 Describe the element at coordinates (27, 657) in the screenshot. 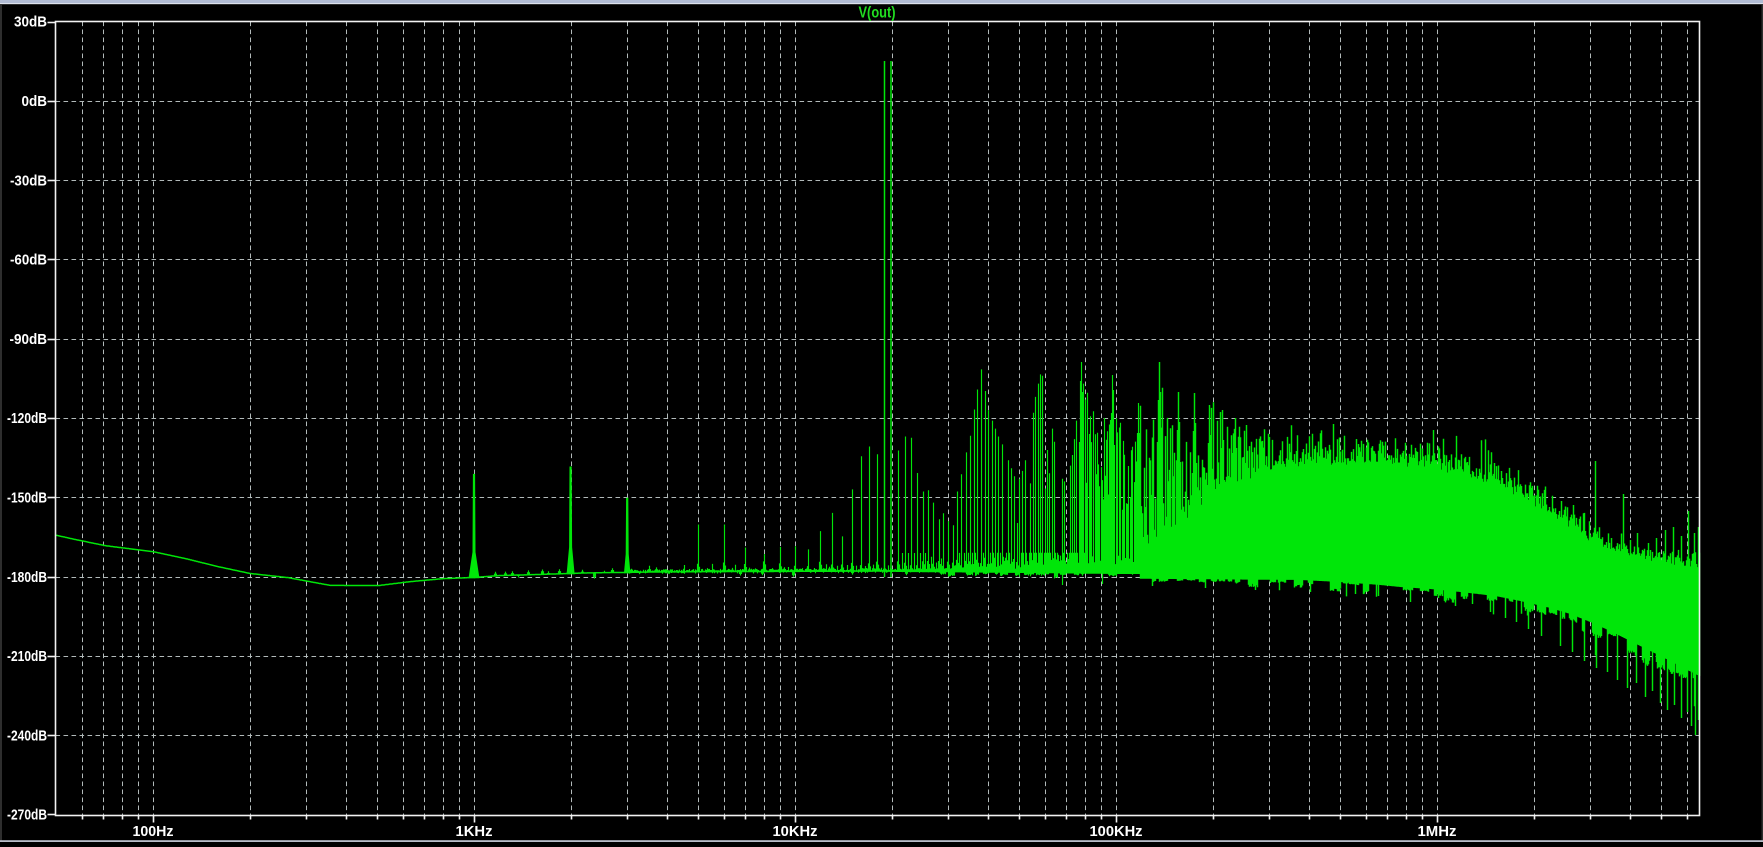

I see `svg-text: -210dB` at that location.